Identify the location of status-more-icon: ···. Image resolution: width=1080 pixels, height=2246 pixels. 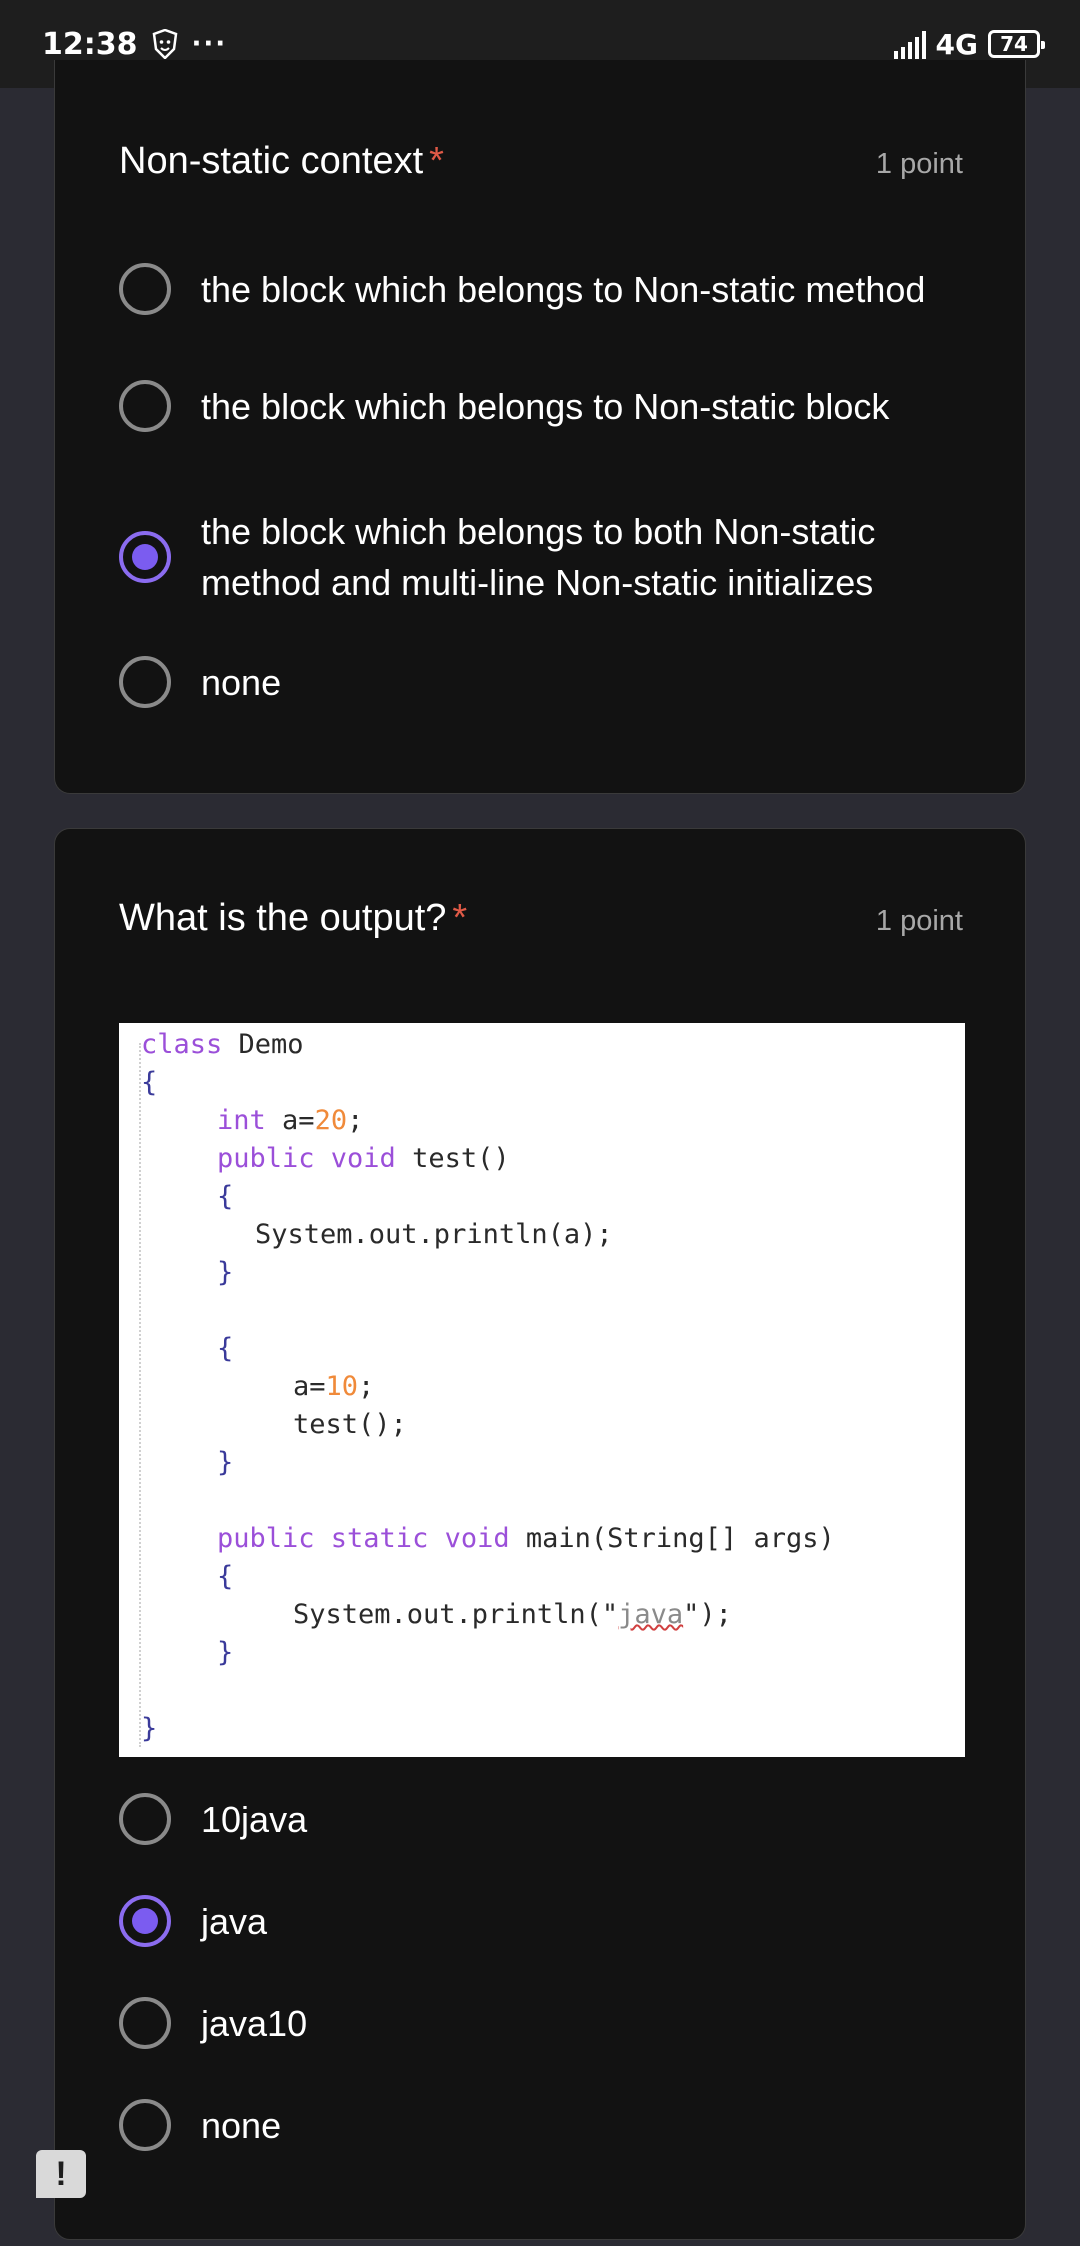
(209, 44).